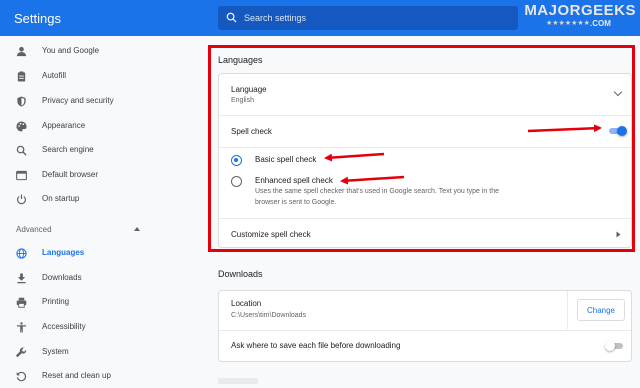 This screenshot has height=388, width=640. I want to click on spell-check-label: Spell check, so click(251, 131).